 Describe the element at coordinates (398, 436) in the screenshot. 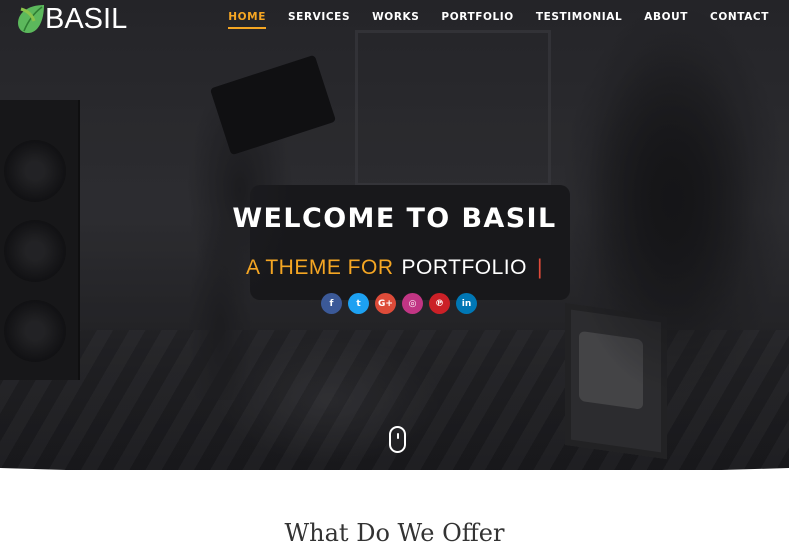

I see `mouse-wheel` at that location.